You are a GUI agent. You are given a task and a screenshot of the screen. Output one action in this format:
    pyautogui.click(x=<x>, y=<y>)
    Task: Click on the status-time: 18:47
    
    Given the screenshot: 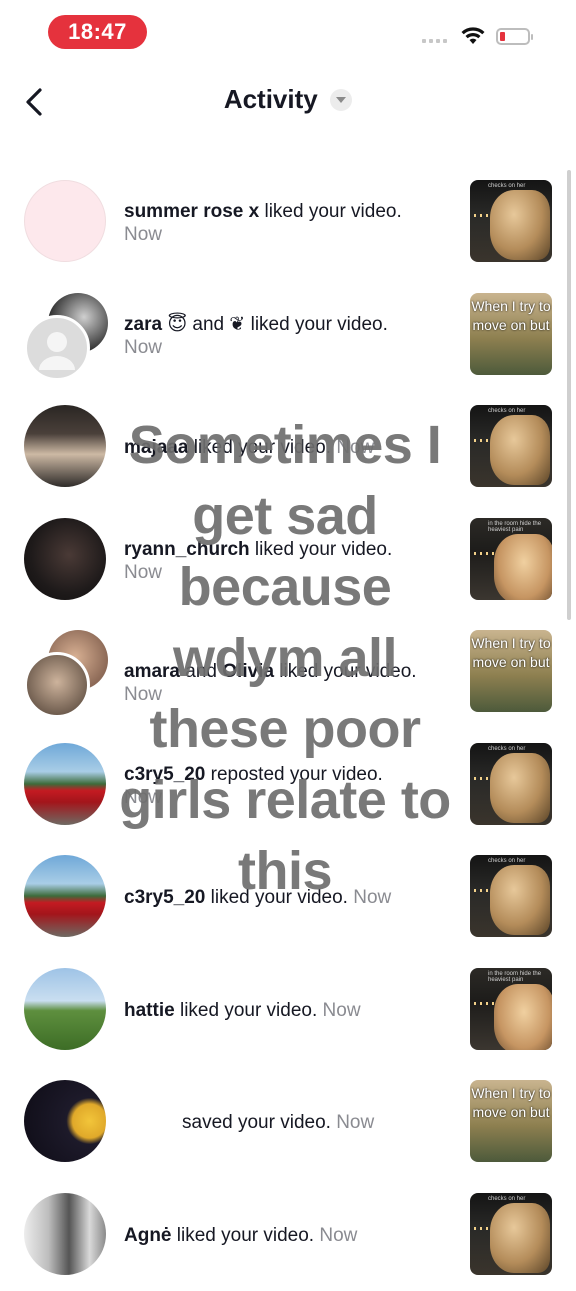 What is the action you would take?
    pyautogui.click(x=97, y=32)
    